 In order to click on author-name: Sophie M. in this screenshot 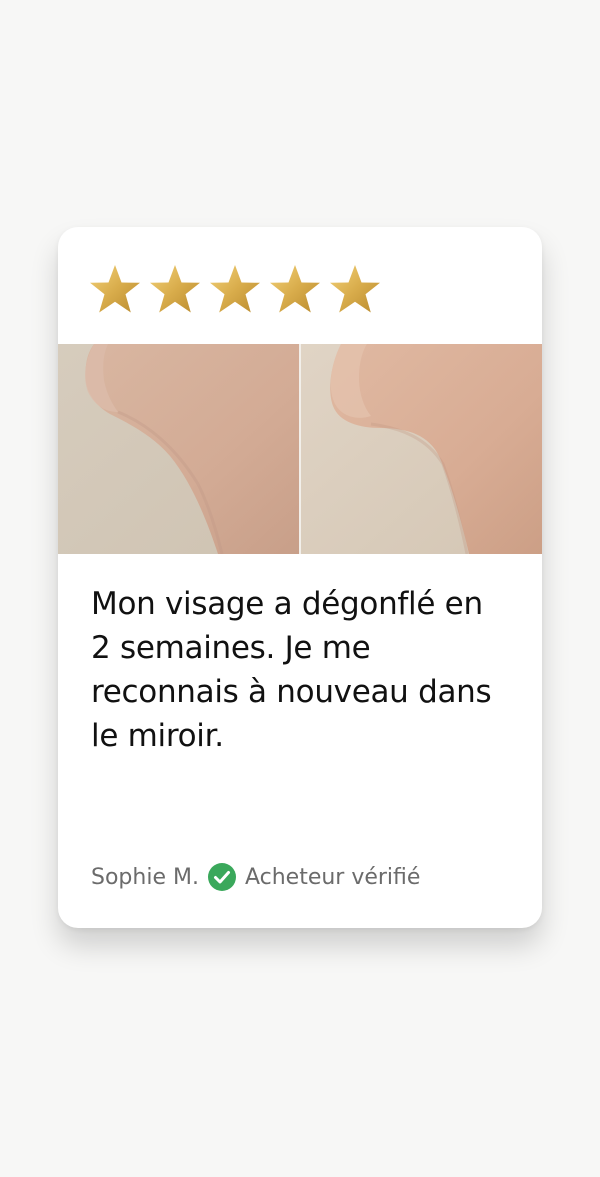, I will do `click(145, 877)`.